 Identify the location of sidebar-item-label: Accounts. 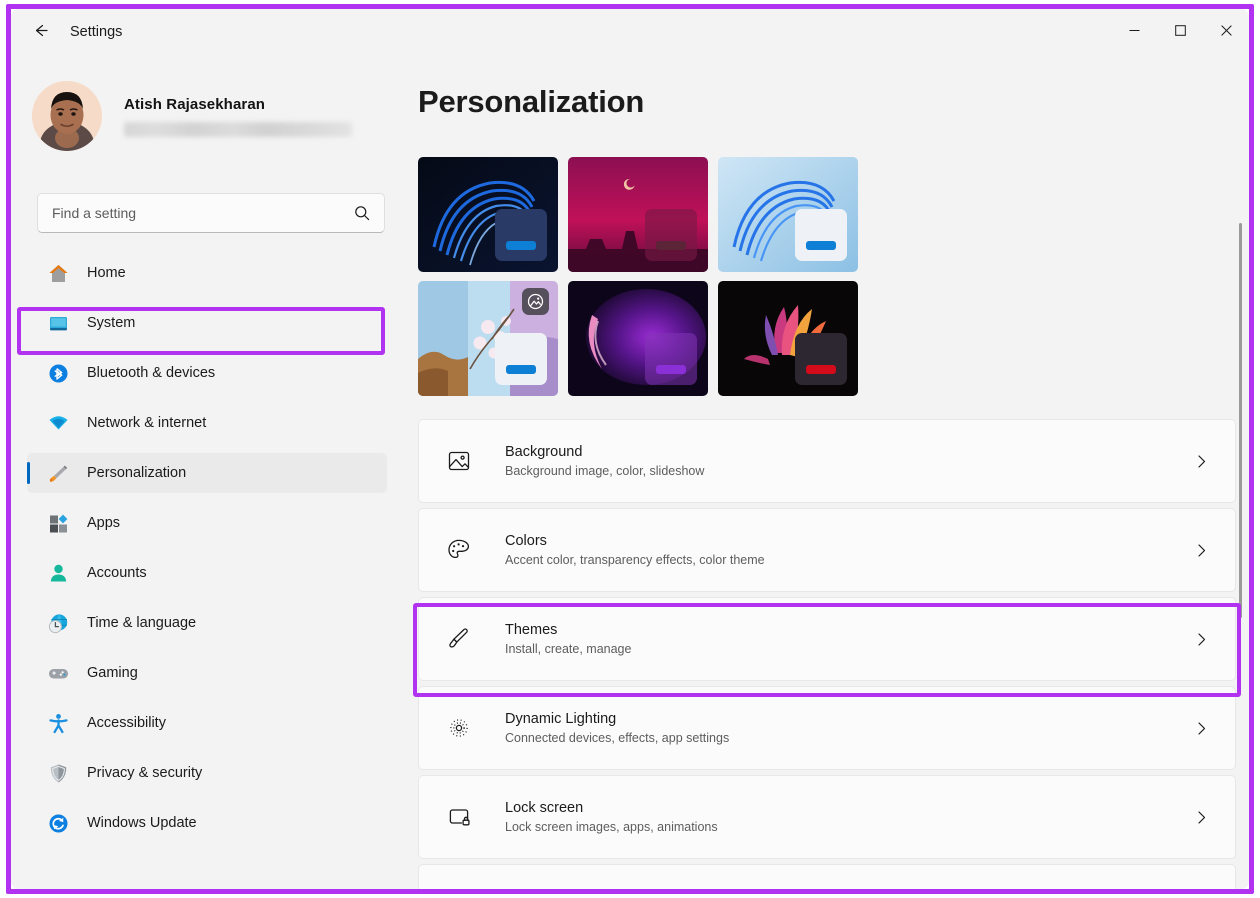
(117, 573).